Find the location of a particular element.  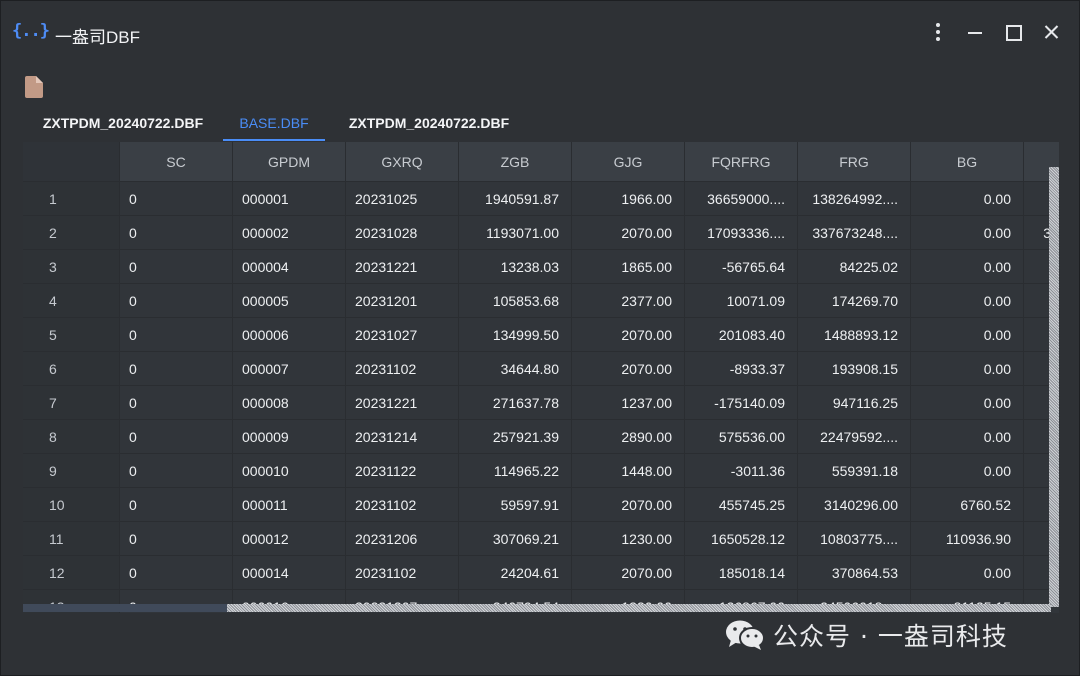

table-cell-gxrq: 20231027 is located at coordinates (402, 335).